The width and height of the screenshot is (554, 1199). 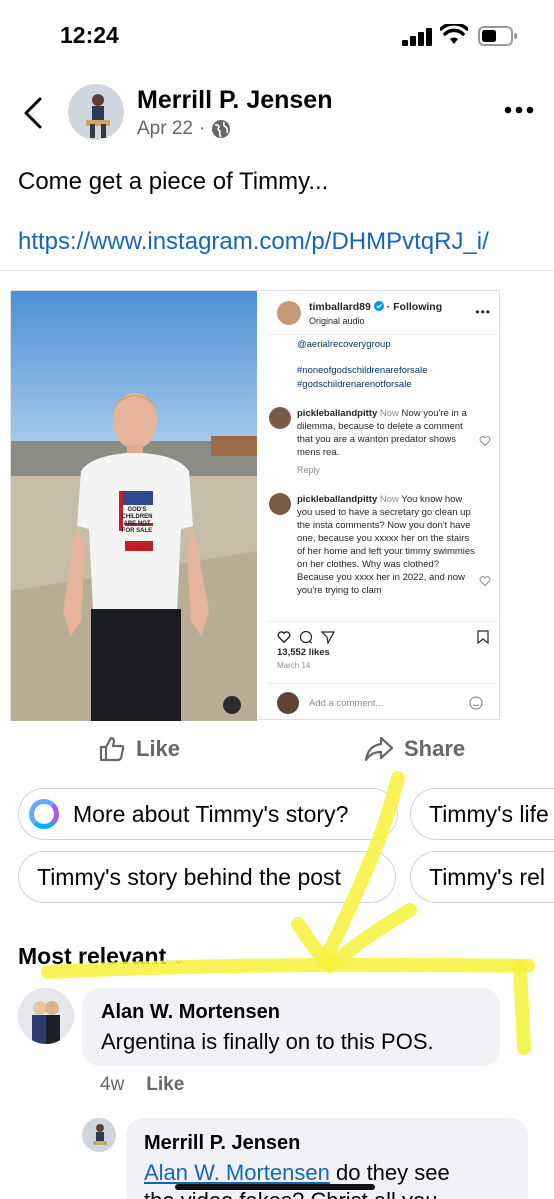 What do you see at coordinates (277, 270) in the screenshot?
I see `divider` at bounding box center [277, 270].